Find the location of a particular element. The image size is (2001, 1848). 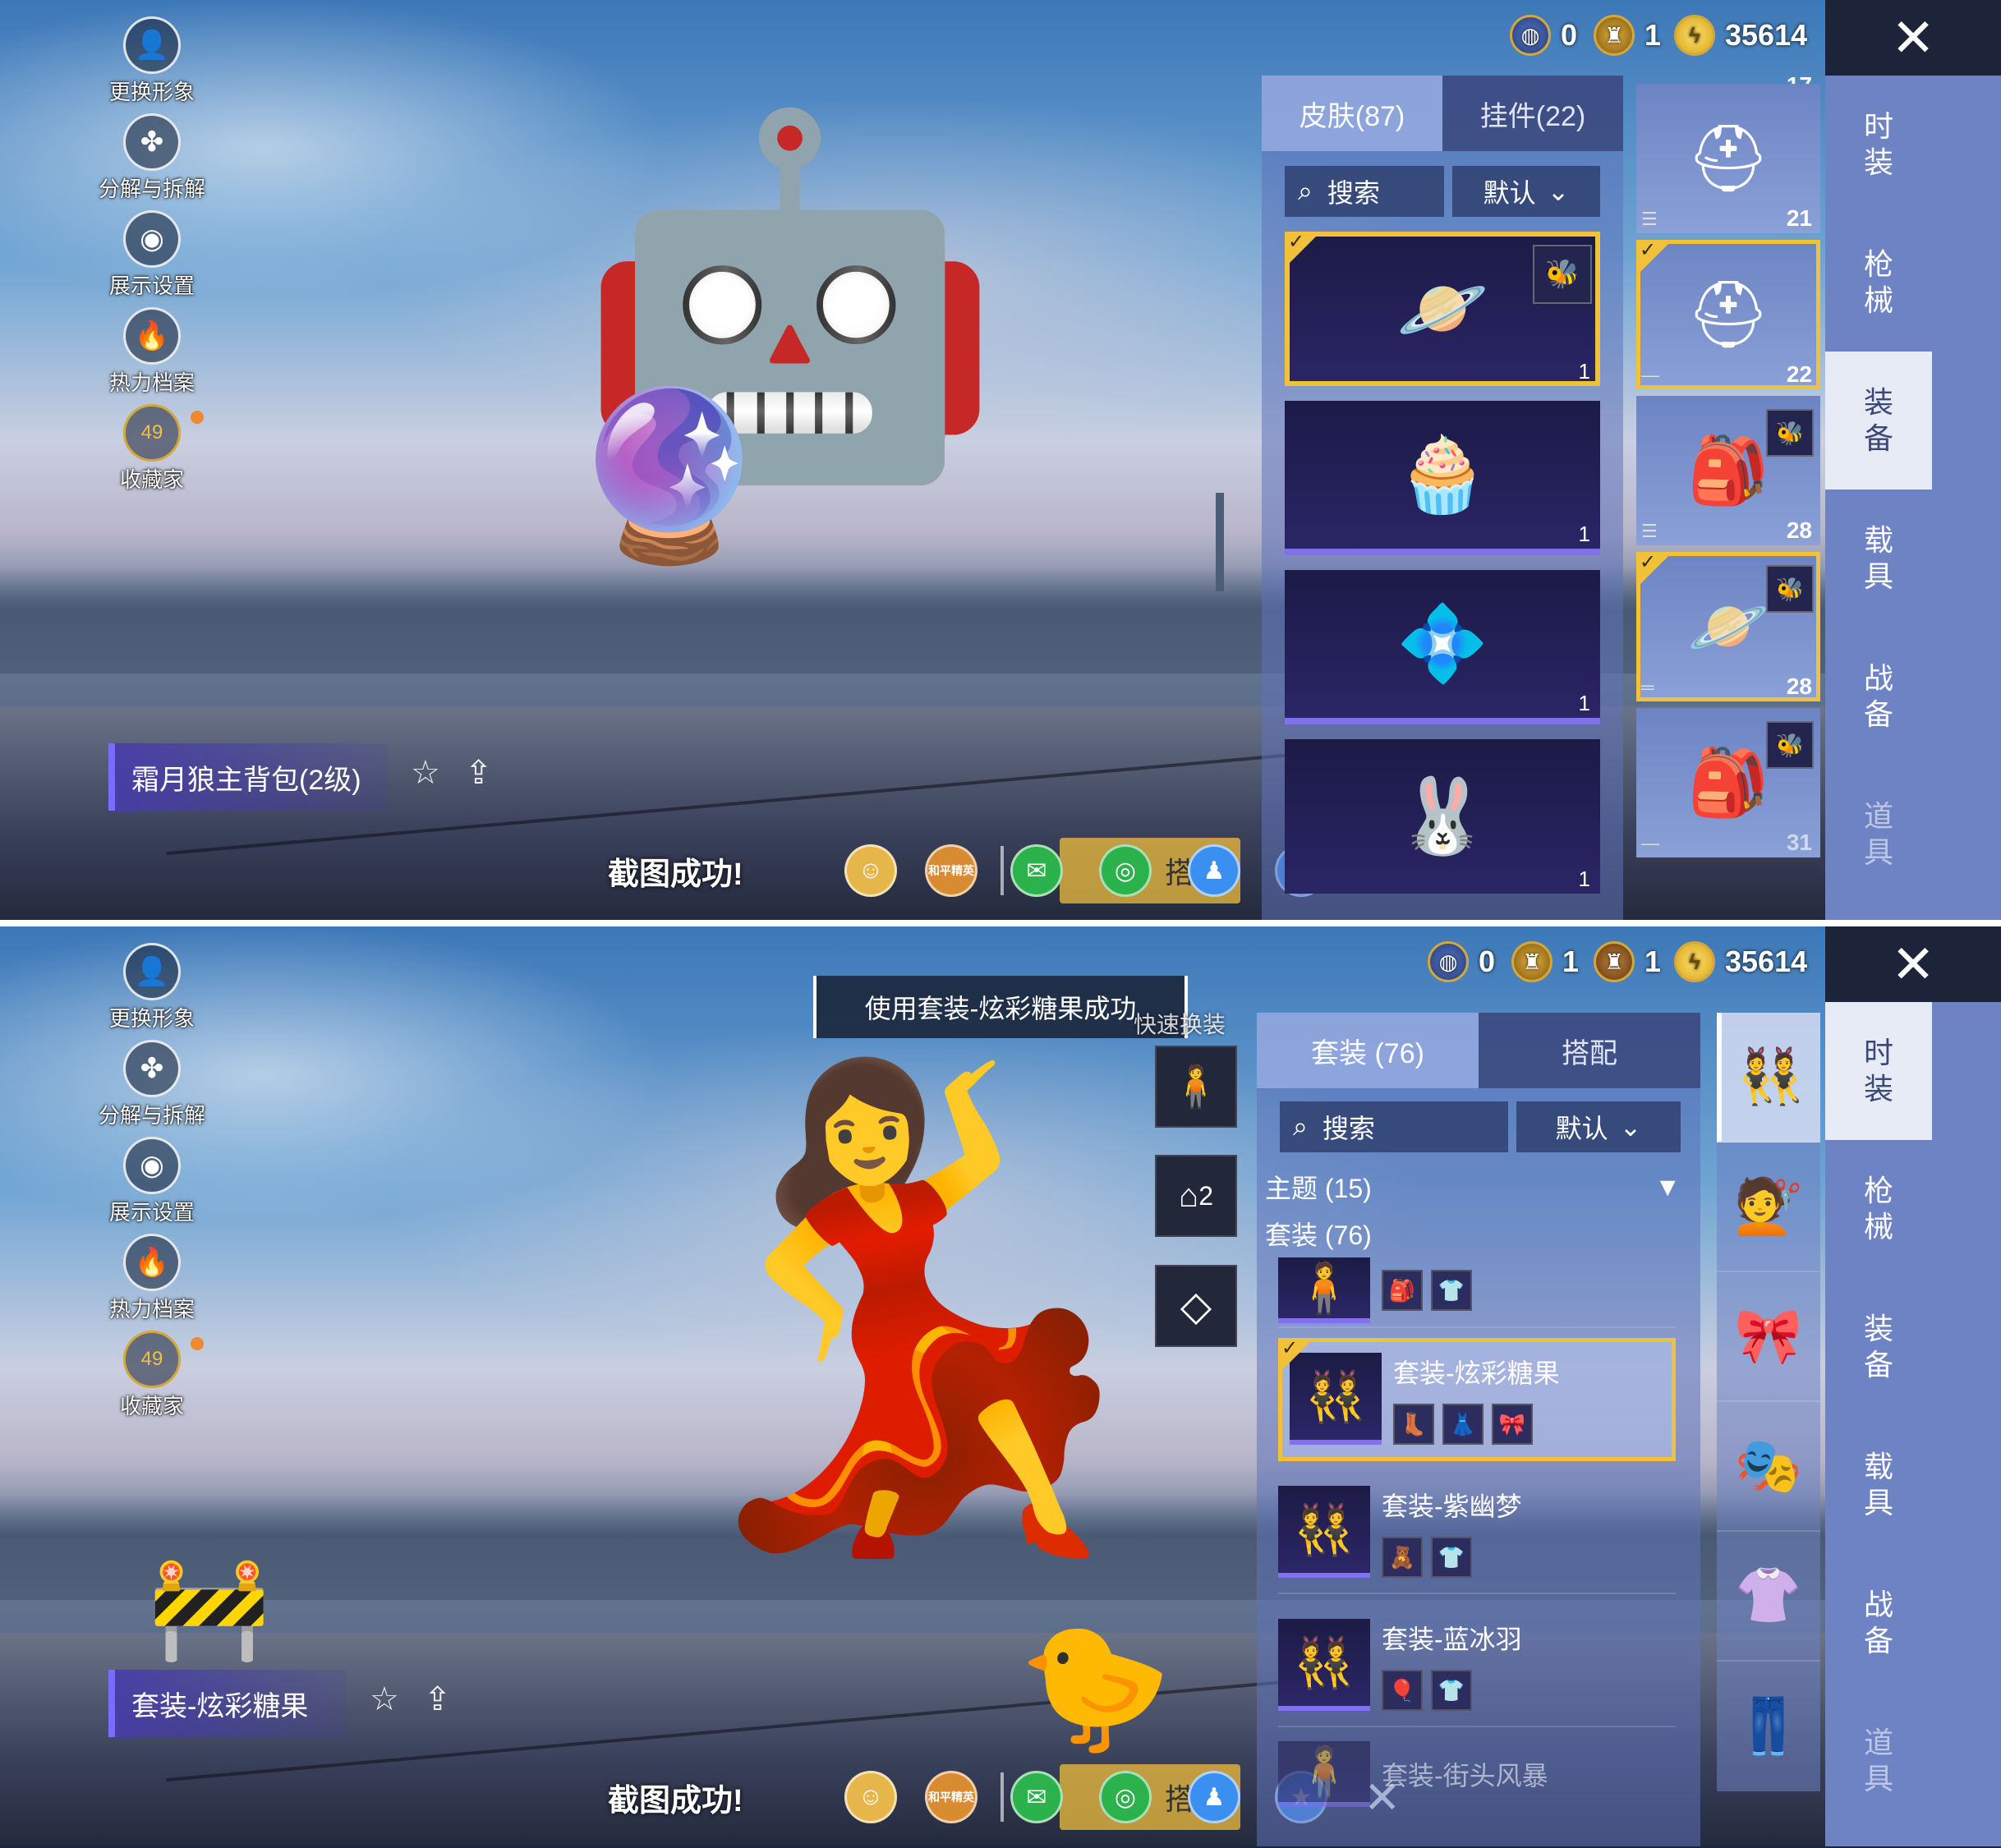

left-menu: 👤 更换形象 ✤ 分解与拆解 ◉ 展示设置 🔥 热力档案 49 收藏家 is located at coordinates (152, 258).